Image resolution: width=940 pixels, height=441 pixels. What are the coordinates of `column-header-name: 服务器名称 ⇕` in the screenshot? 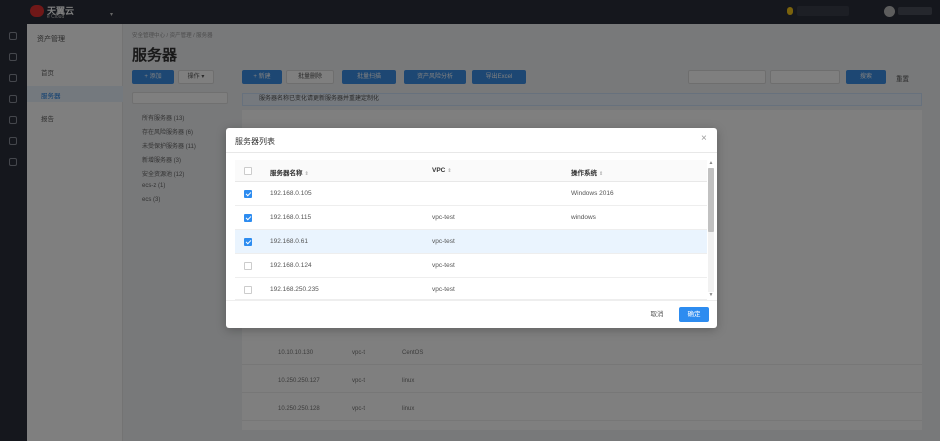 It's located at (289, 172).